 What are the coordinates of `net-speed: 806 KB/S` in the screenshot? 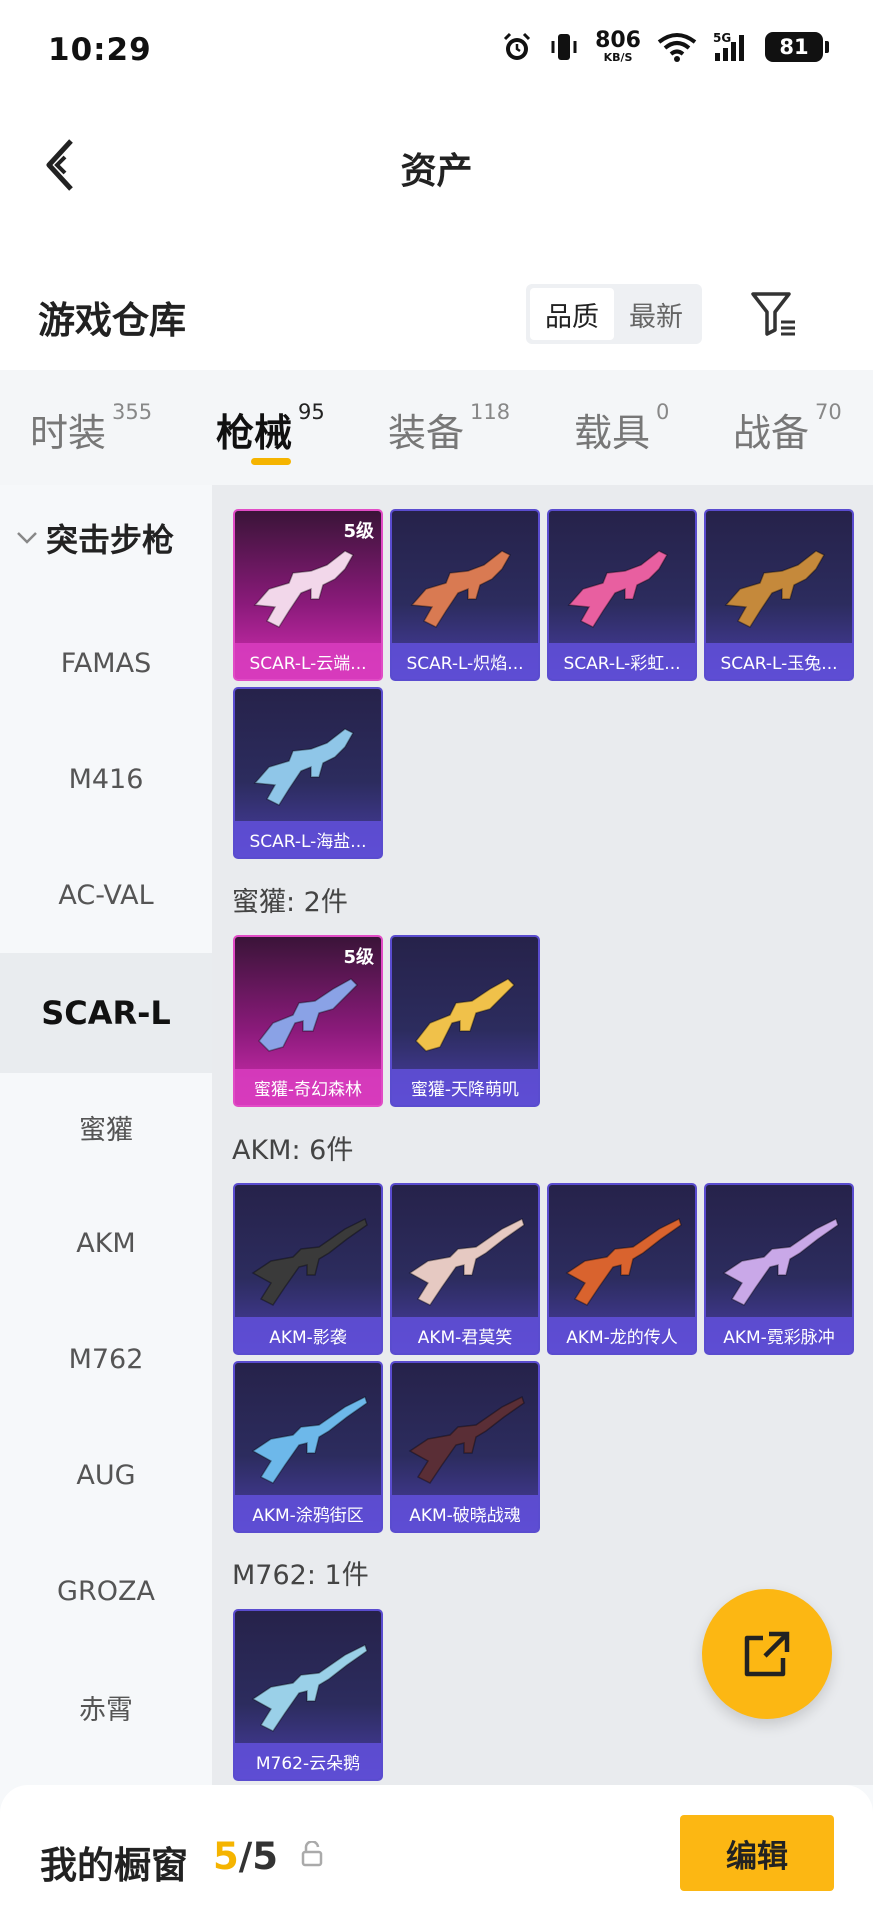 It's located at (618, 46).